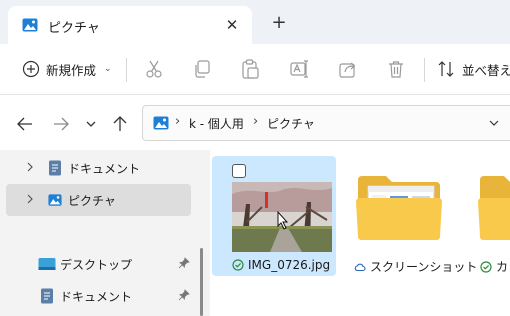  I want to click on arrow-left-icon, so click(24, 124).